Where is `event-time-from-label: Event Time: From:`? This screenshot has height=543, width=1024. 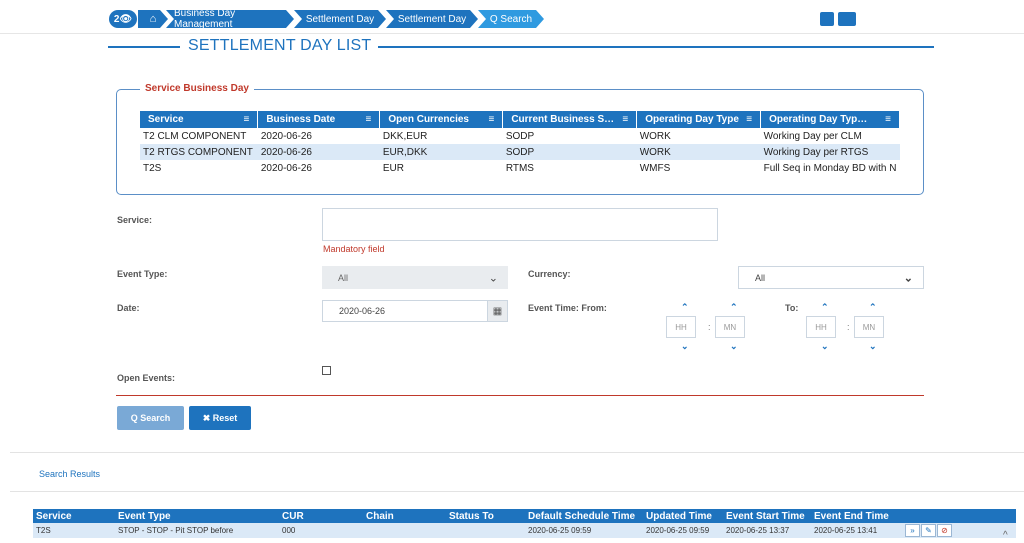 event-time-from-label: Event Time: From: is located at coordinates (567, 308).